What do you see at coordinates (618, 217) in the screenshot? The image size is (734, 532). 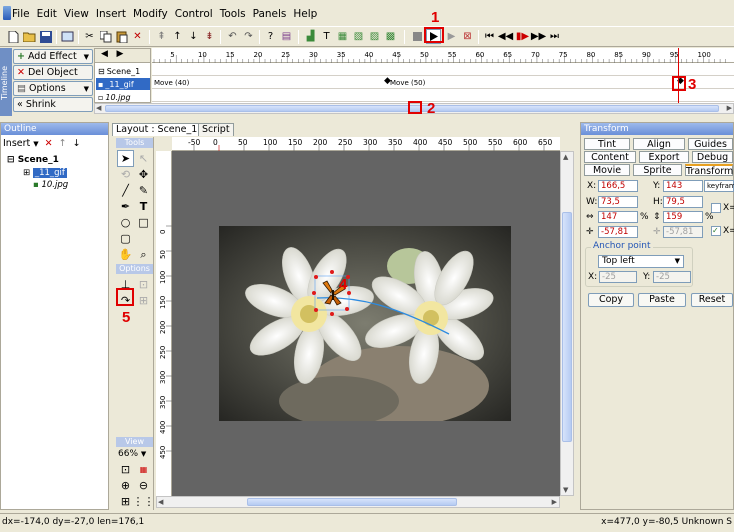 I see `scale-x-field: 147` at bounding box center [618, 217].